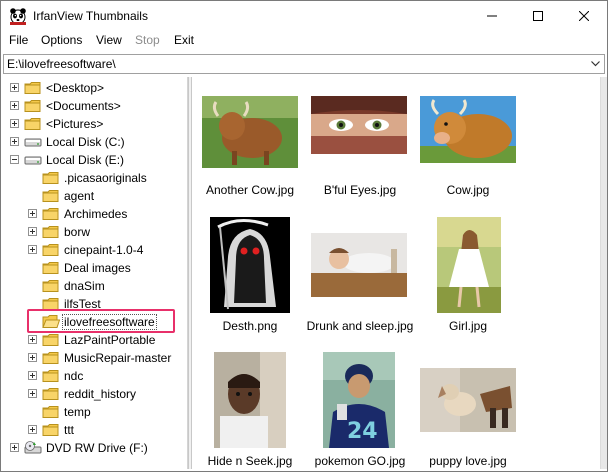 The width and height of the screenshot is (608, 472). Describe the element at coordinates (360, 326) in the screenshot. I see `thumbnail-caption: Drunk and sleep.jpg` at that location.